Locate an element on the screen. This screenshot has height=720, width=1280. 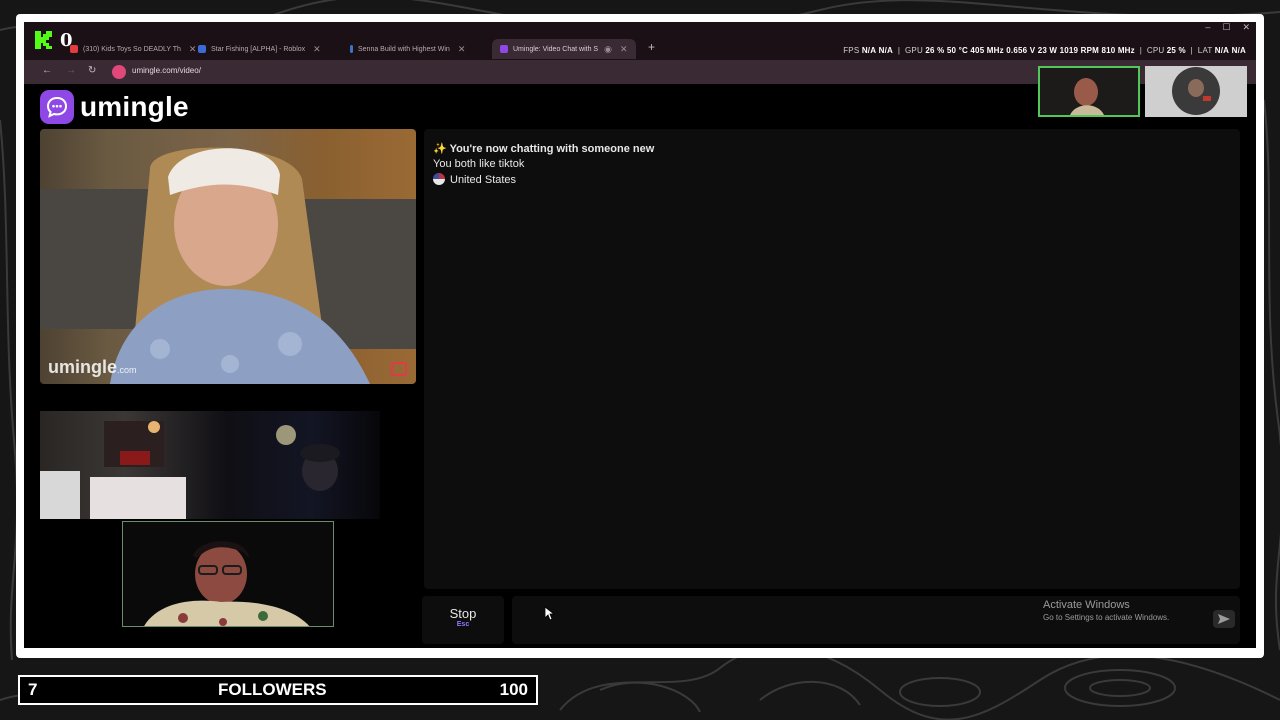
site-info-icon is located at coordinates (119, 72).